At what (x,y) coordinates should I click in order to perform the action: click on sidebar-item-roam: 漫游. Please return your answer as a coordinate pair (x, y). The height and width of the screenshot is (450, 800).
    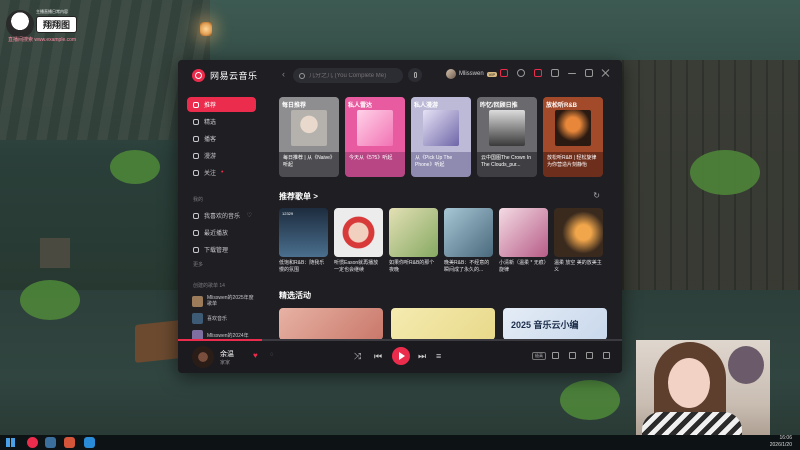
    Looking at the image, I should click on (221, 155).